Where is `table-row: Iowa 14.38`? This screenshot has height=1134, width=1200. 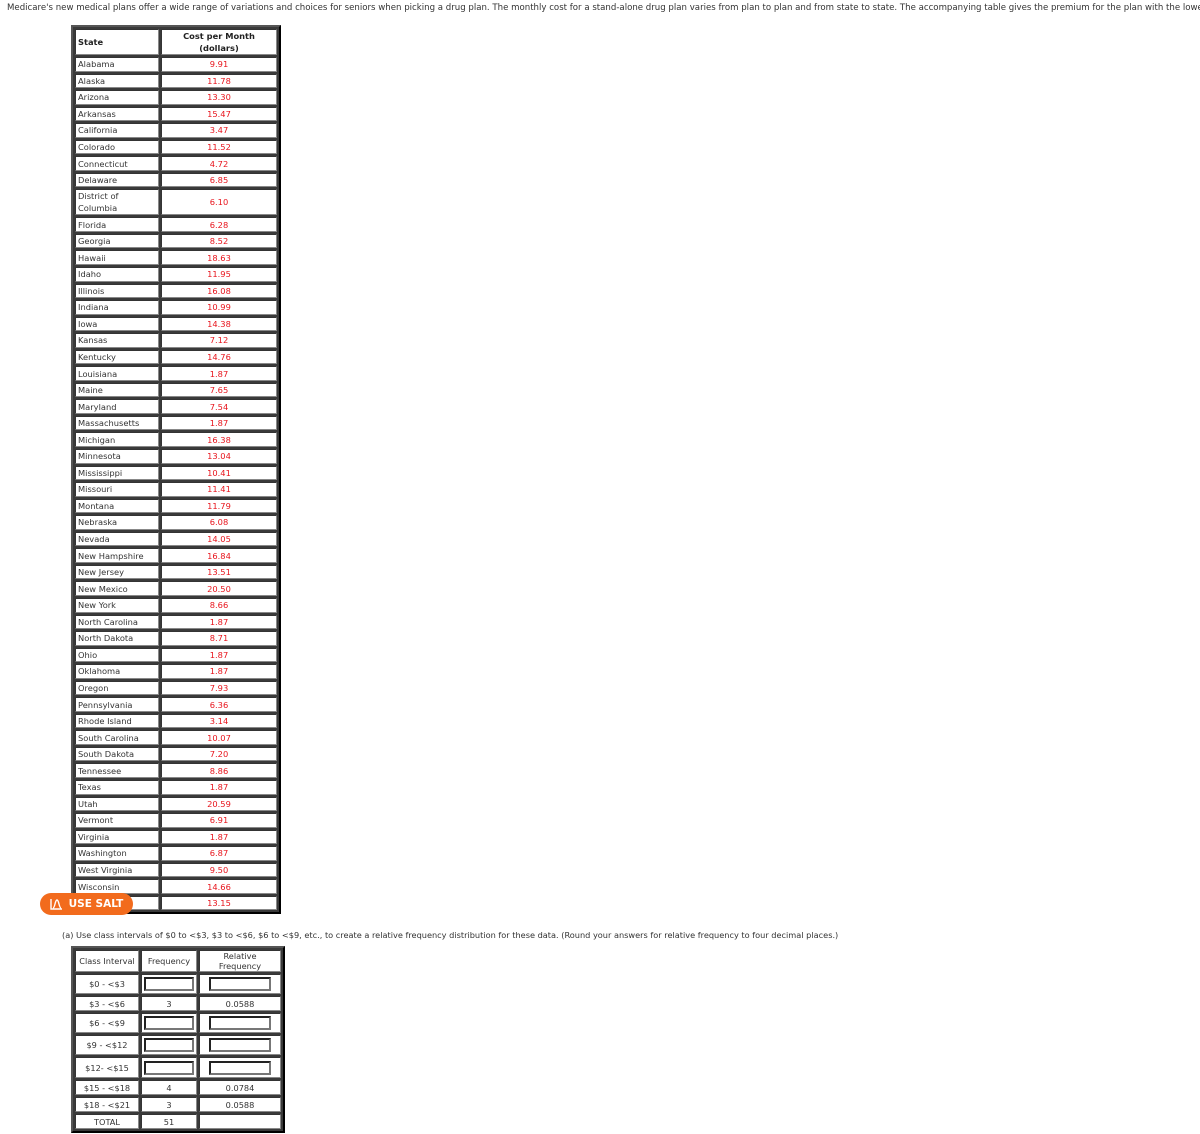 table-row: Iowa 14.38 is located at coordinates (176, 324).